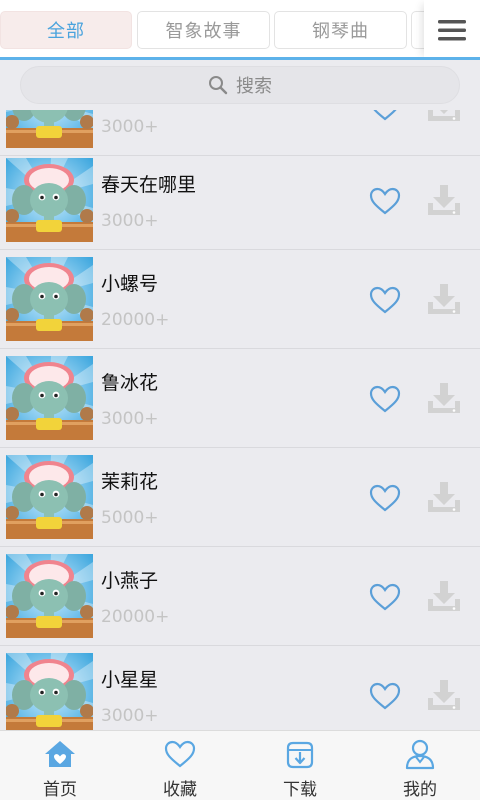 The width and height of the screenshot is (480, 800). Describe the element at coordinates (130, 680) in the screenshot. I see `song-title: 小星星` at that location.